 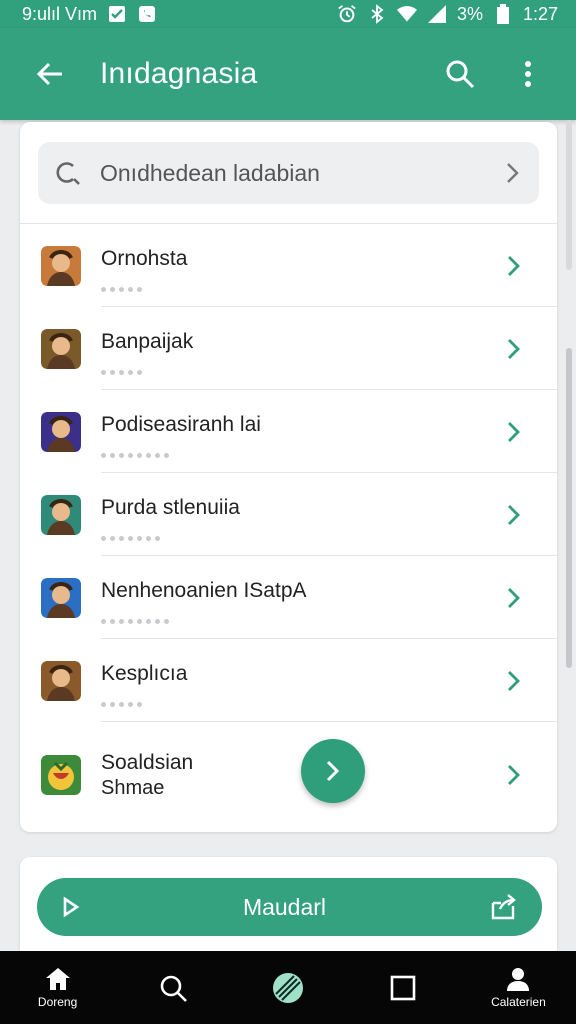 What do you see at coordinates (61, 514) in the screenshot?
I see `hunter-avatar-icon` at bounding box center [61, 514].